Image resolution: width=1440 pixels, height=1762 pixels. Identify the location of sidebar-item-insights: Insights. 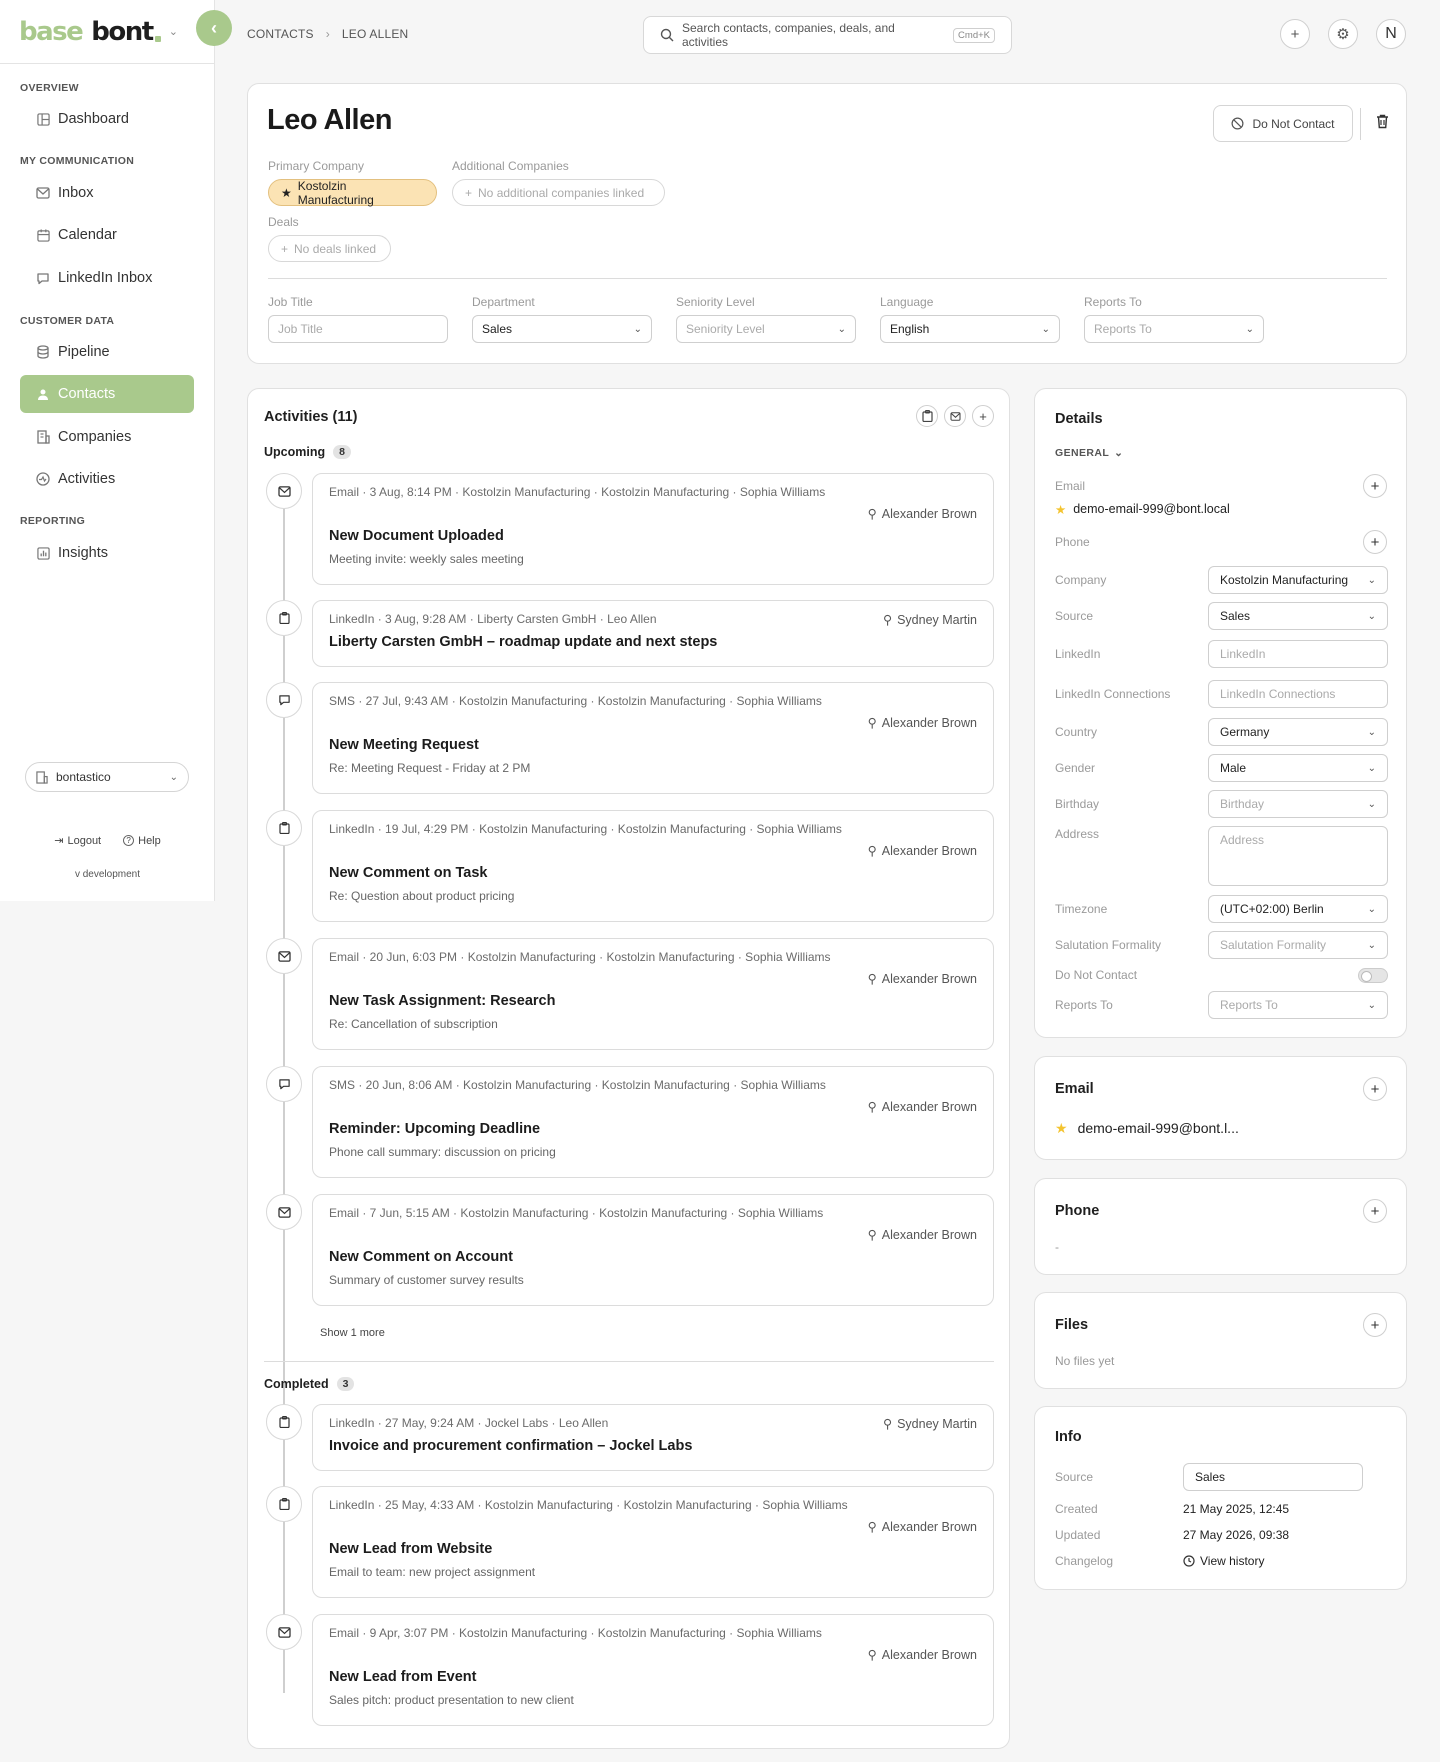
(107, 553).